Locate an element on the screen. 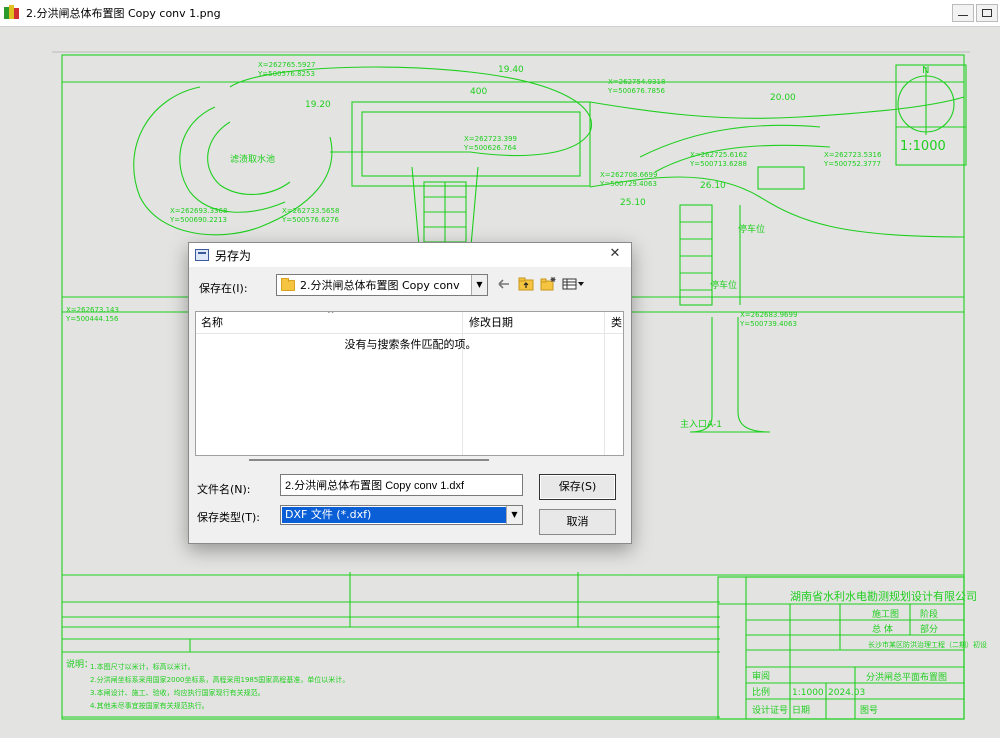  parking-label: 停车位 is located at coordinates (751, 229).